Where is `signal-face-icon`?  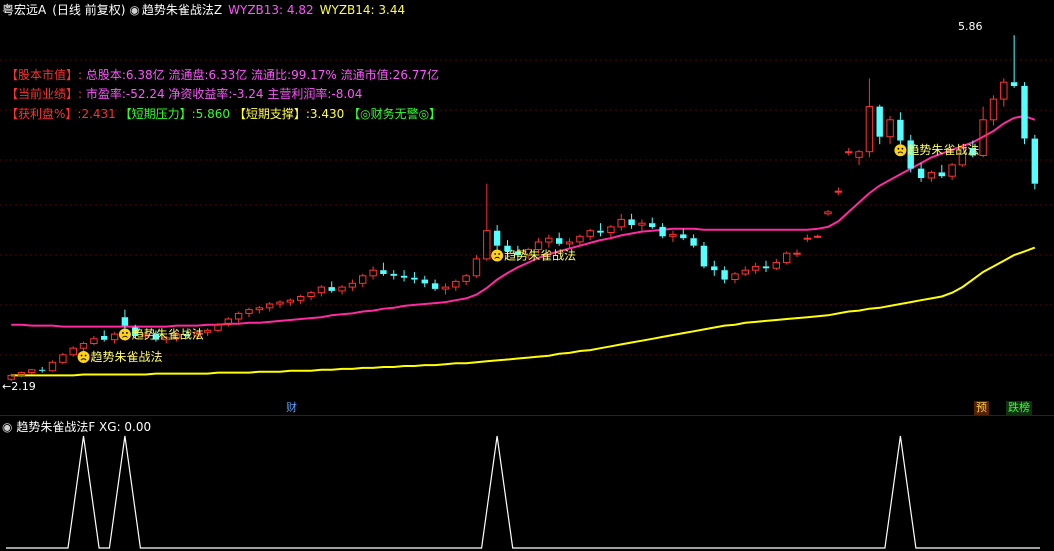 signal-face-icon is located at coordinates (124, 334).